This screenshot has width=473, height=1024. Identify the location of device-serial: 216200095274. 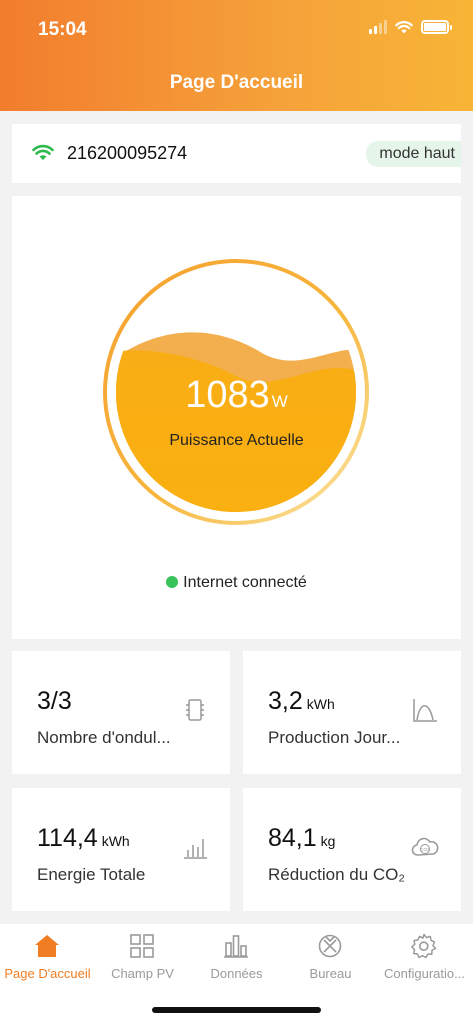
(127, 153).